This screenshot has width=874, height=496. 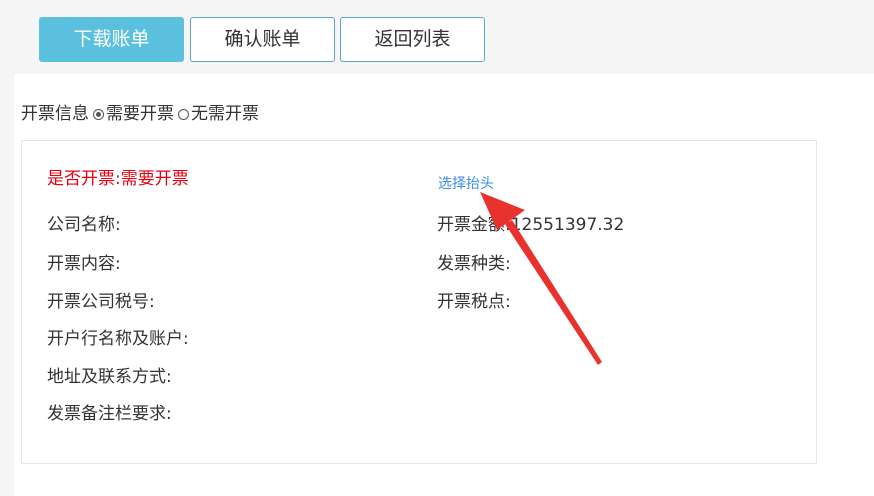 I want to click on invoice-amount-field: 开票金额:12551397.32, so click(x=530, y=225).